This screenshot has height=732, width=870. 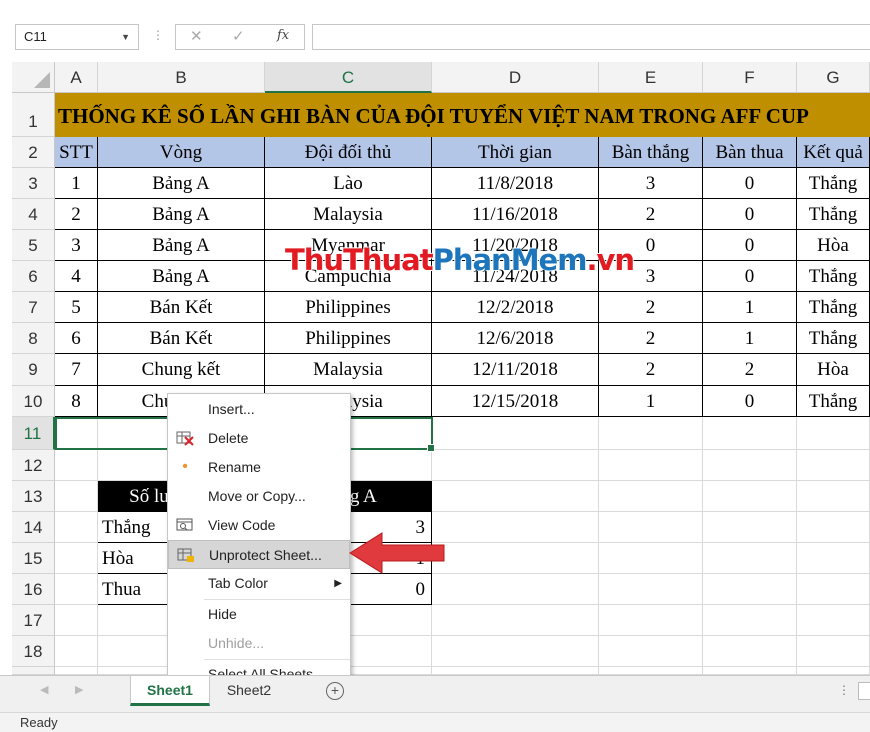 What do you see at coordinates (76, 338) in the screenshot?
I see `cell: 6` at bounding box center [76, 338].